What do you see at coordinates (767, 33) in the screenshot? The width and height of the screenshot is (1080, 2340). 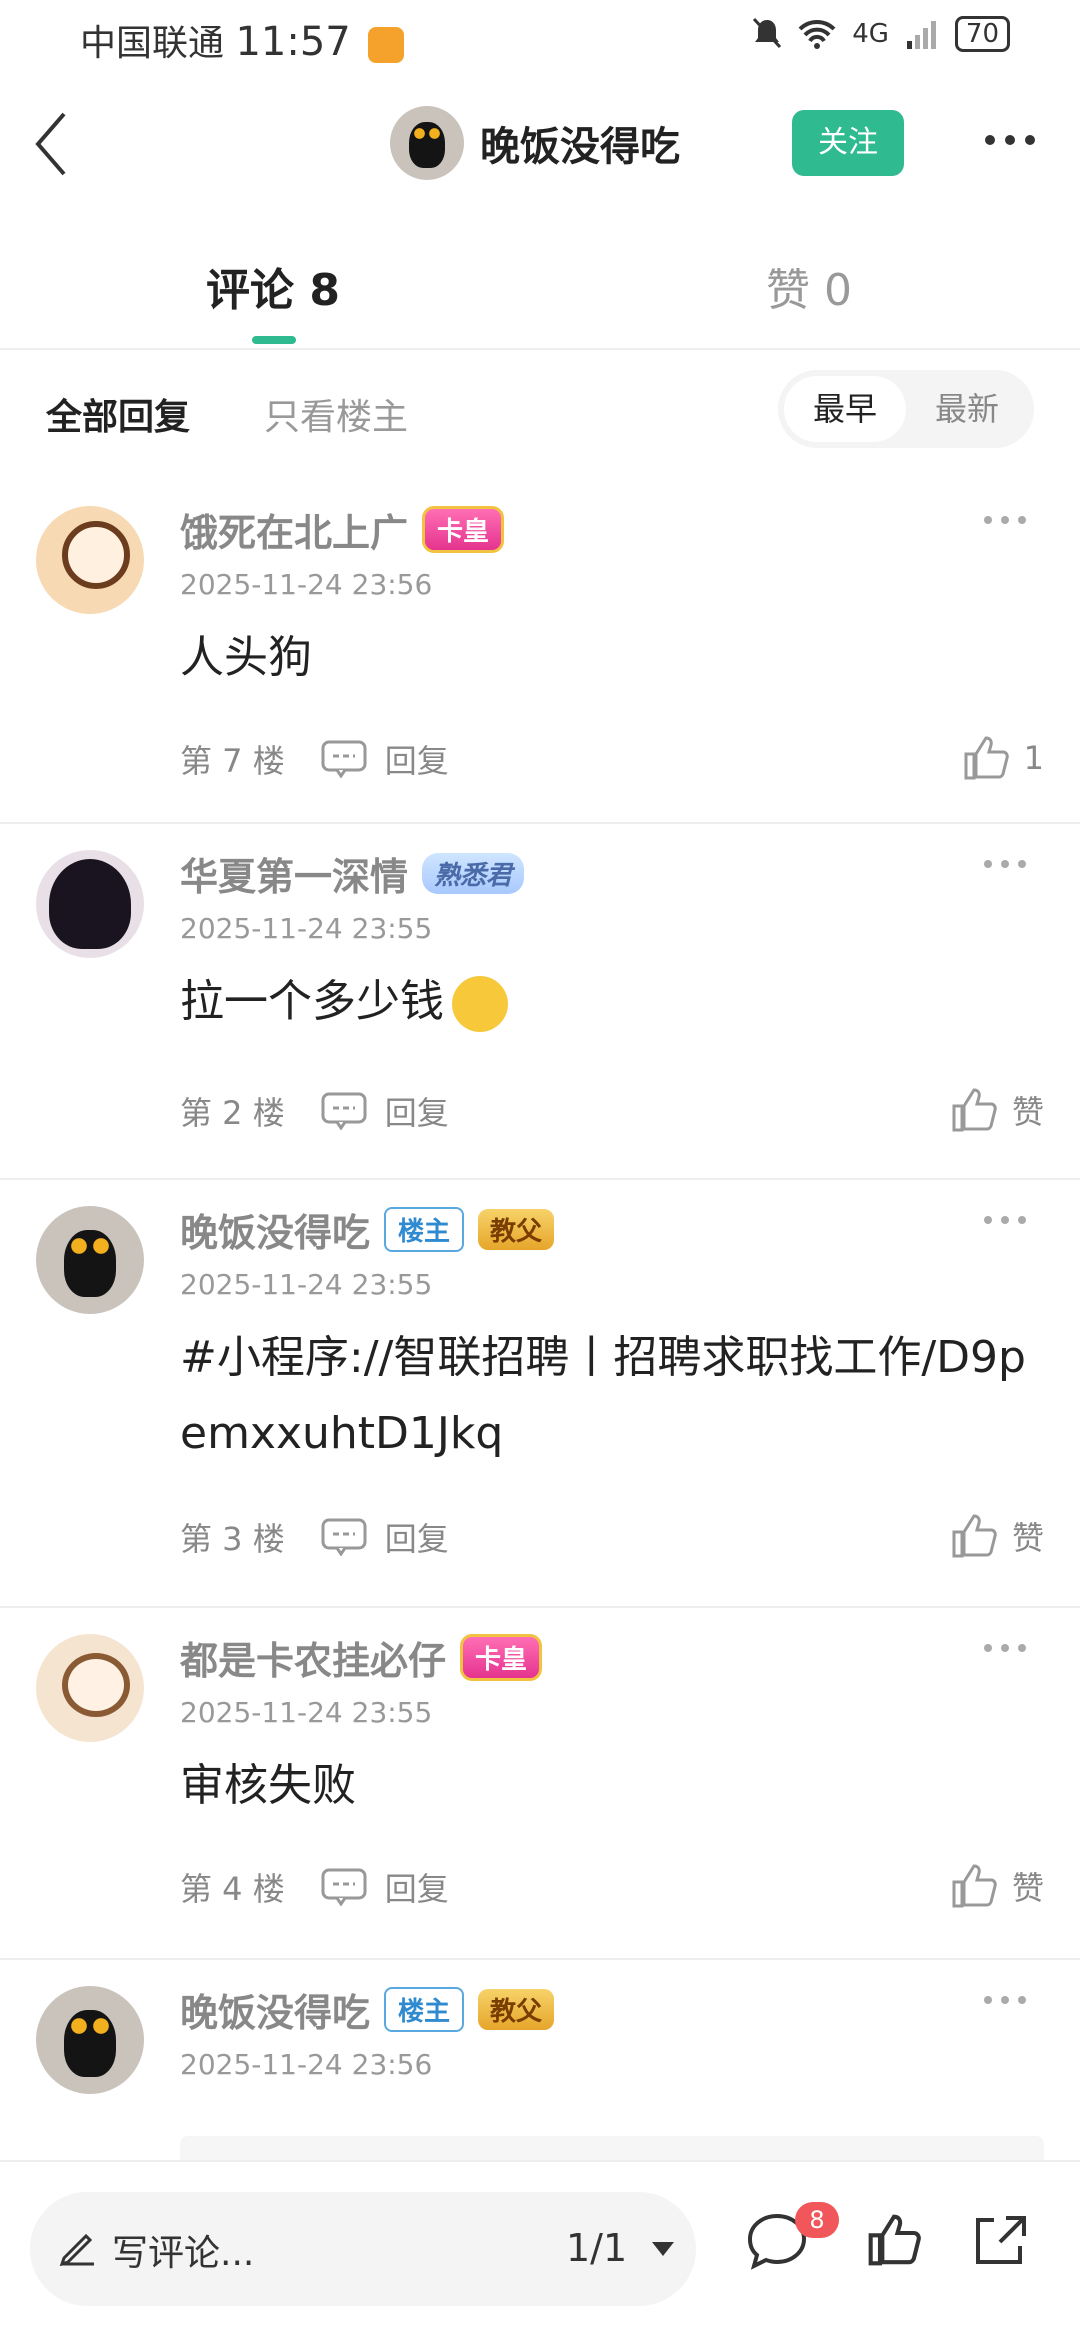 I see `bell-muted-icon` at bounding box center [767, 33].